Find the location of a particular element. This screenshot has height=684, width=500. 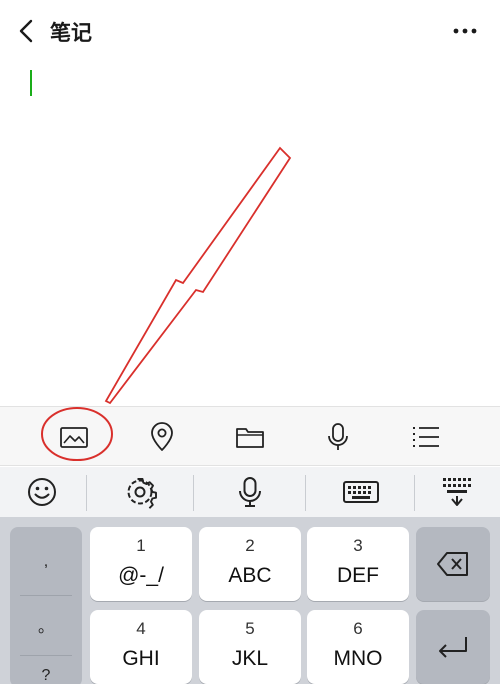

punctuation-key: ? is located at coordinates (46, 675).